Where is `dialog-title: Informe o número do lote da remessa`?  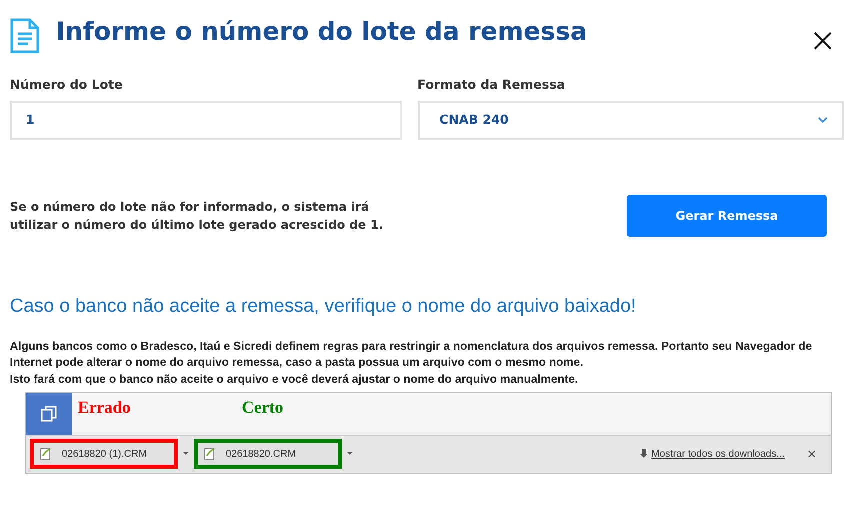 dialog-title: Informe o número do lote da remessa is located at coordinates (322, 32).